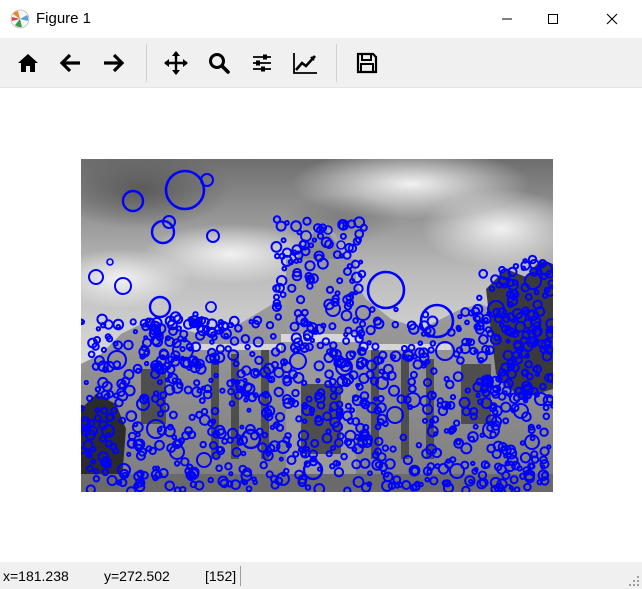 This screenshot has width=642, height=589. I want to click on edit-axis-icon, so click(305, 63).